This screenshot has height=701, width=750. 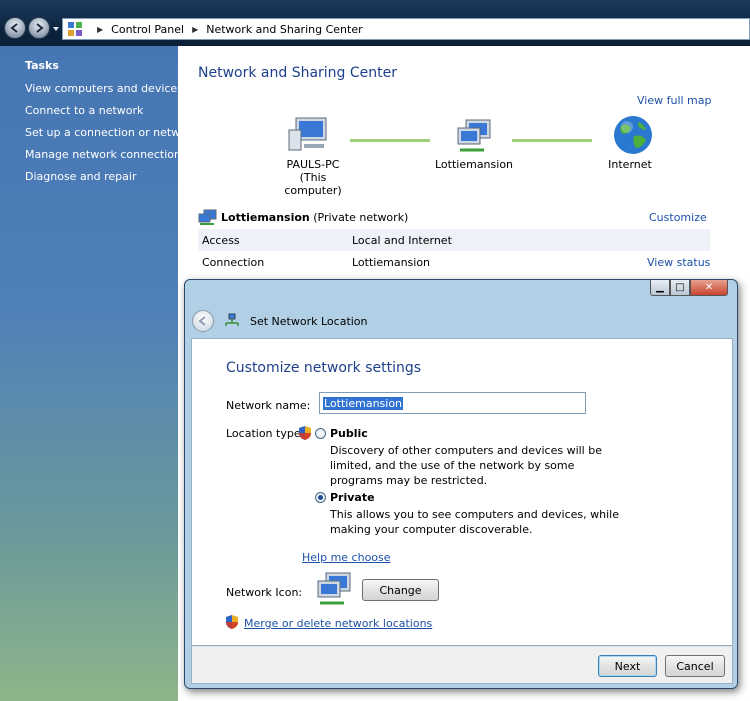 I want to click on page-title: Network and Sharing Center, so click(x=298, y=73).